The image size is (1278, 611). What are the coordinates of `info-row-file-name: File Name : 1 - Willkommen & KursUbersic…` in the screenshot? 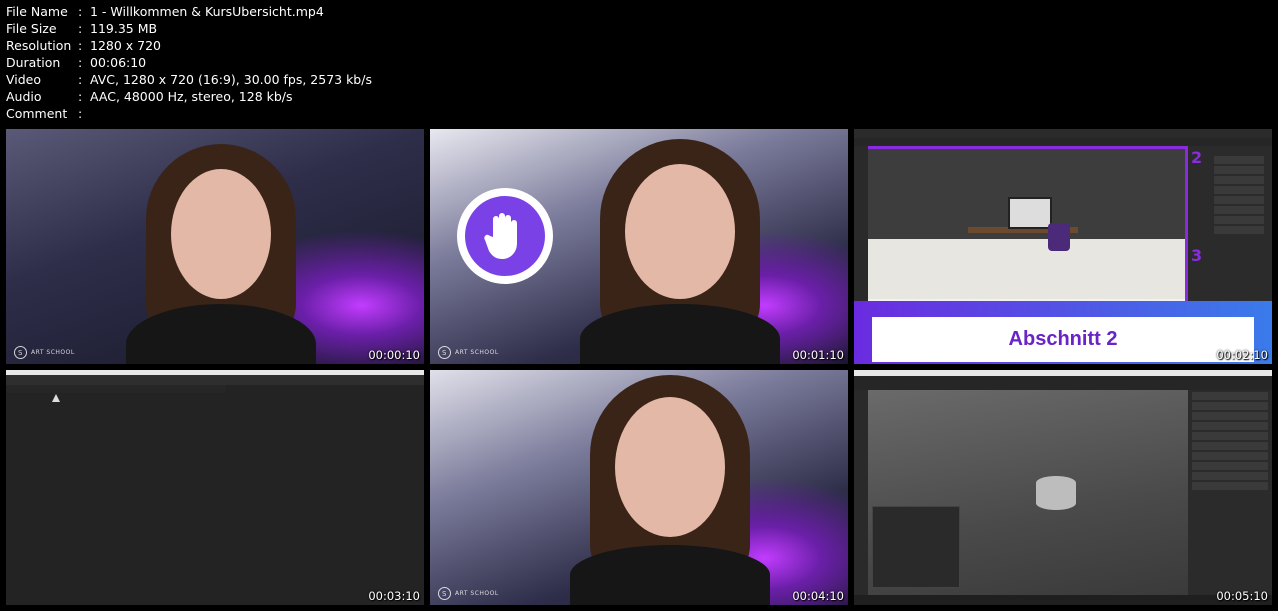 It's located at (189, 11).